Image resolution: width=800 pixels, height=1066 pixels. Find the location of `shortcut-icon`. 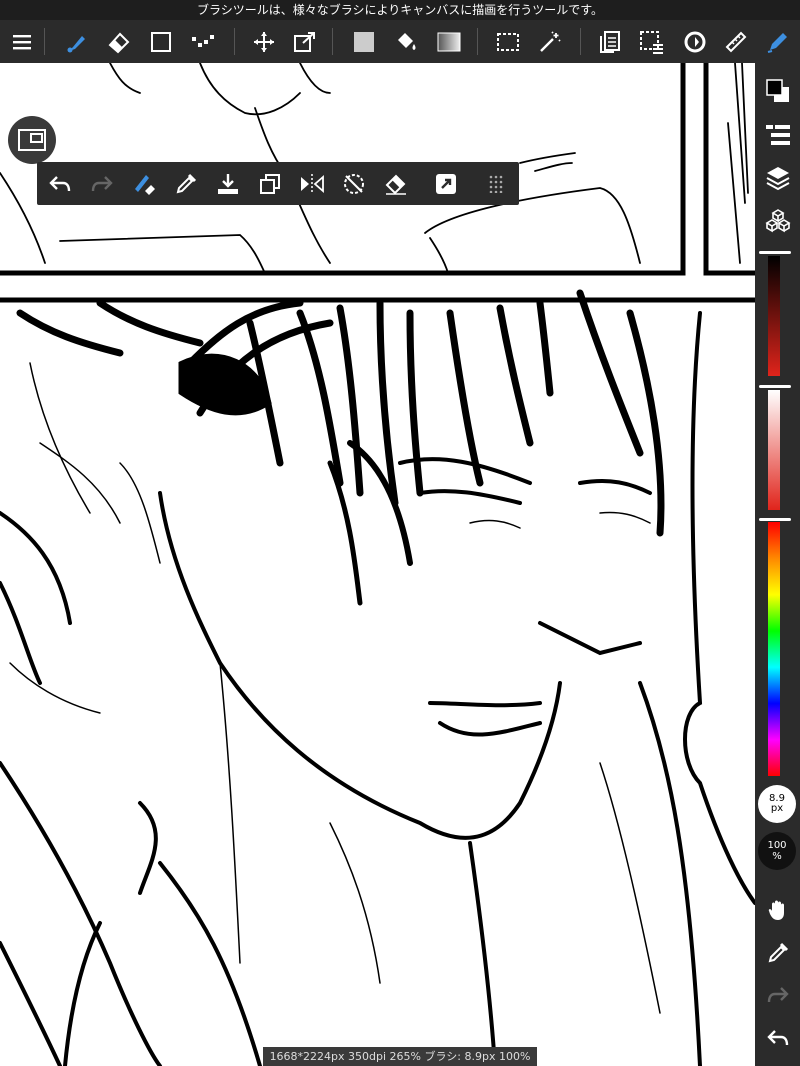

shortcut-icon is located at coordinates (446, 183).